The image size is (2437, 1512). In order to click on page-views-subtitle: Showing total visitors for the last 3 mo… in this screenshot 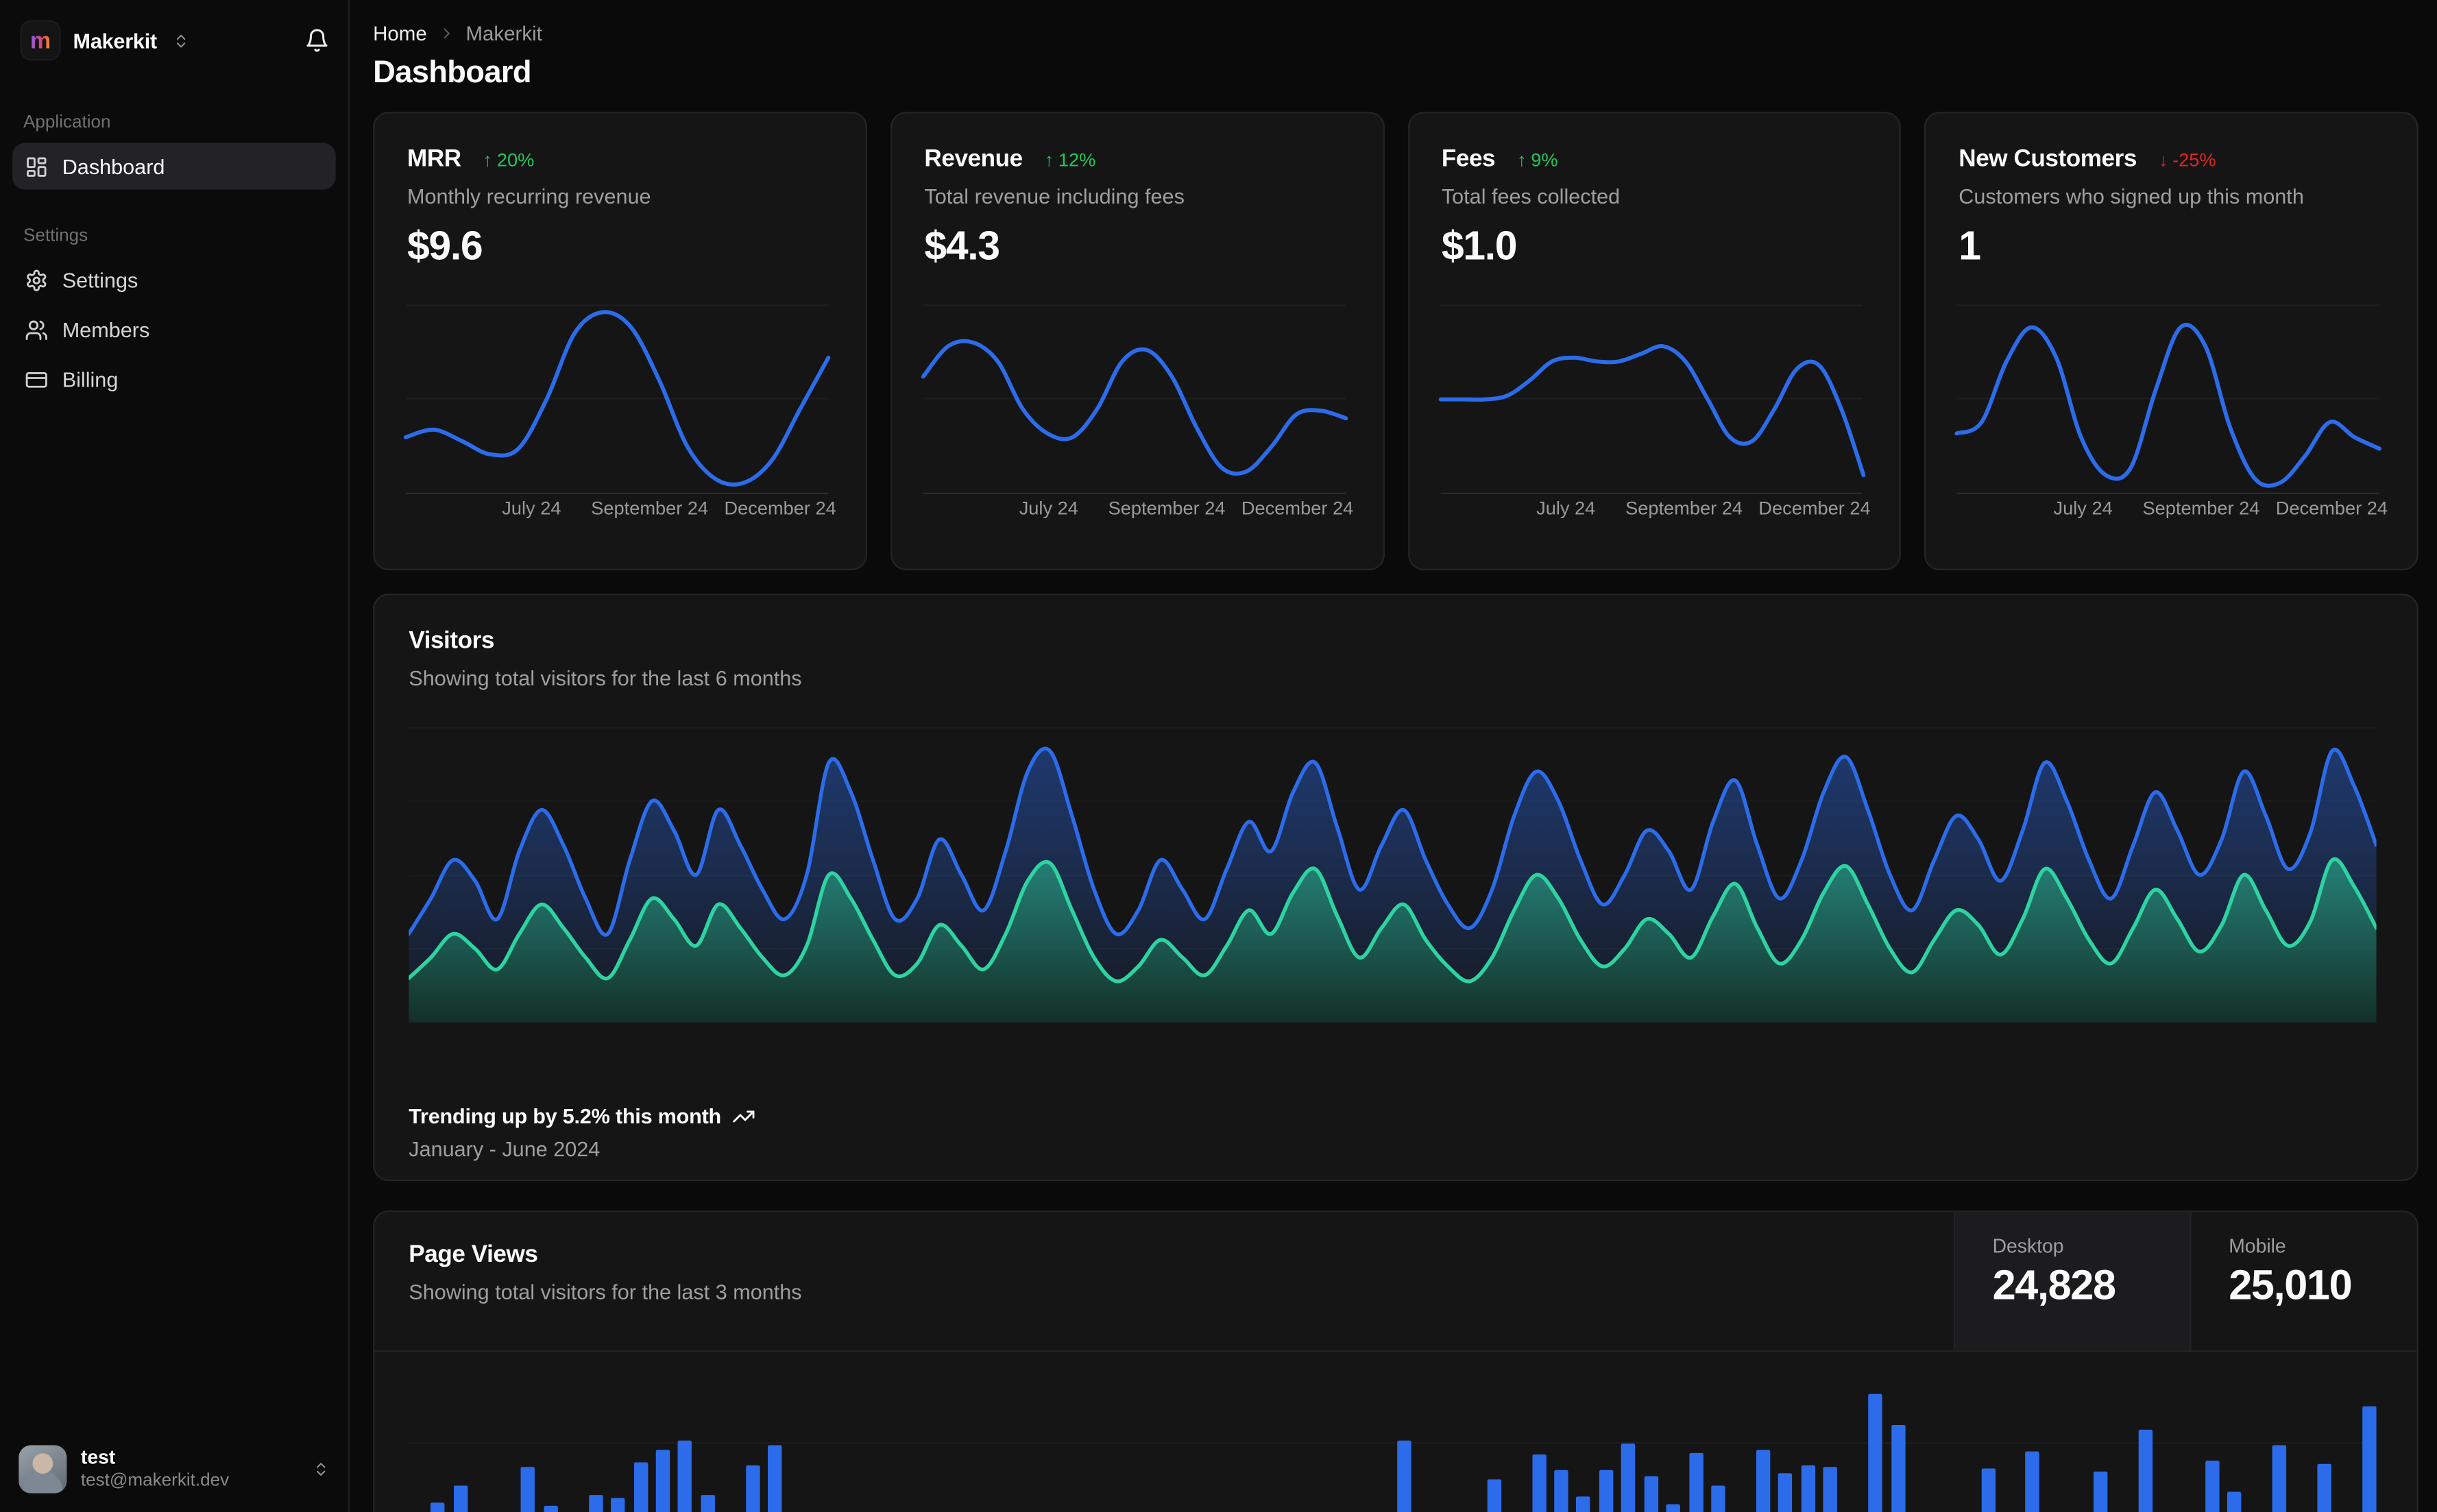, I will do `click(605, 1292)`.